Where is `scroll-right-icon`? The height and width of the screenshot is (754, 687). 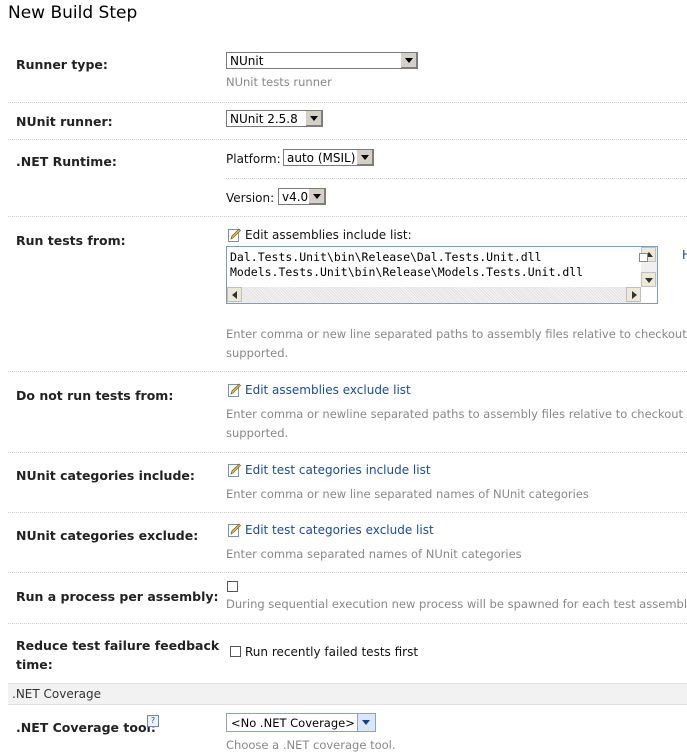
scroll-right-icon is located at coordinates (633, 294).